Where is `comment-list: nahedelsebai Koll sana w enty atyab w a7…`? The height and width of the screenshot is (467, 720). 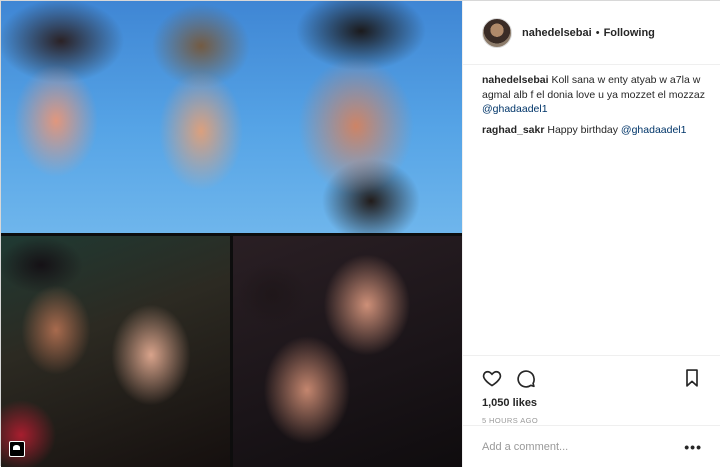 comment-list: nahedelsebai Koll sana w enty atyab w a7… is located at coordinates (596, 108).